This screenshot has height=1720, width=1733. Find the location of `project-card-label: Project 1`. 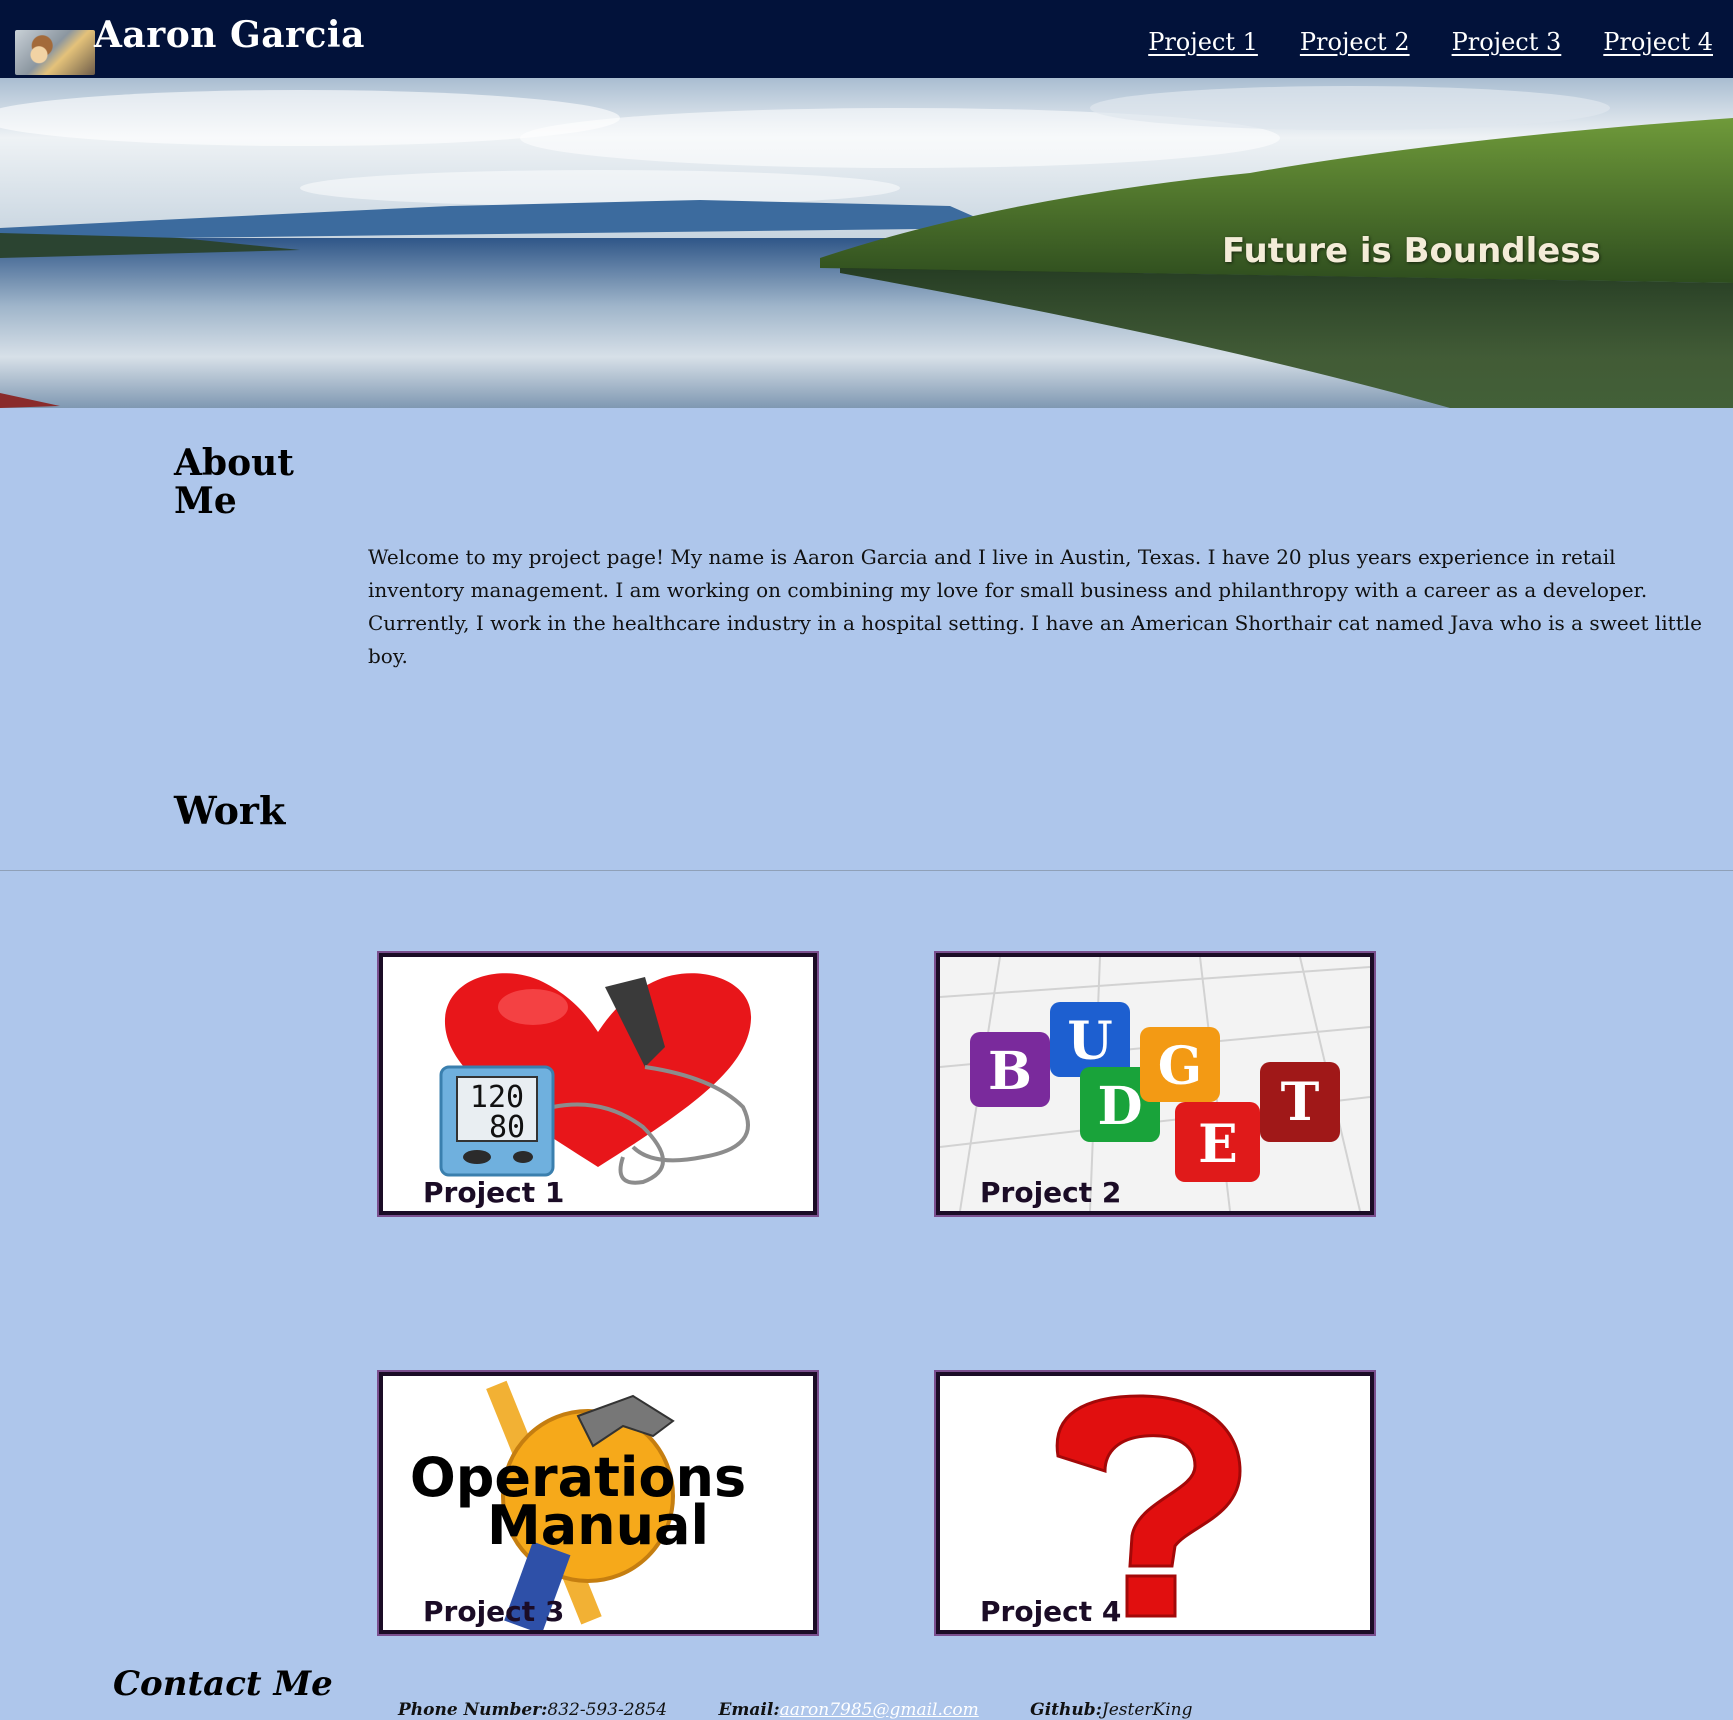

project-card-label: Project 1 is located at coordinates (494, 1192).